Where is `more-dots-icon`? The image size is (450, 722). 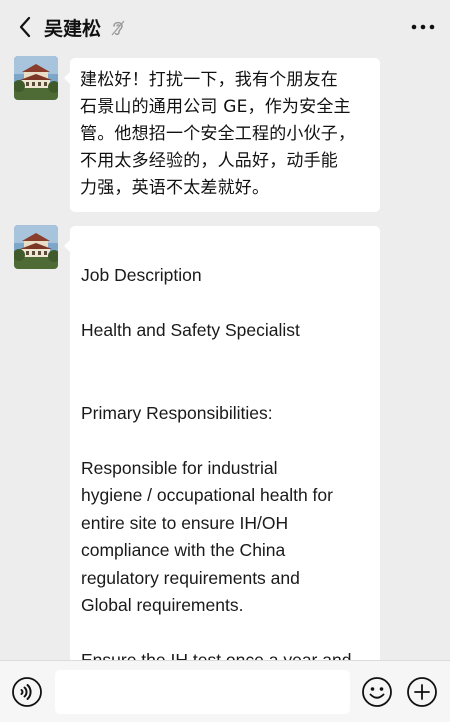
more-dots-icon is located at coordinates (423, 27).